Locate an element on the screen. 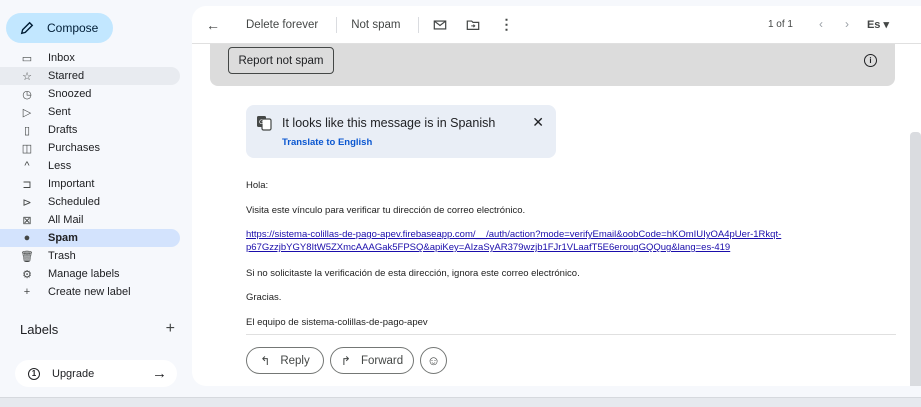 The image size is (921, 407). emoji-reaction-button: ☺ is located at coordinates (433, 360).